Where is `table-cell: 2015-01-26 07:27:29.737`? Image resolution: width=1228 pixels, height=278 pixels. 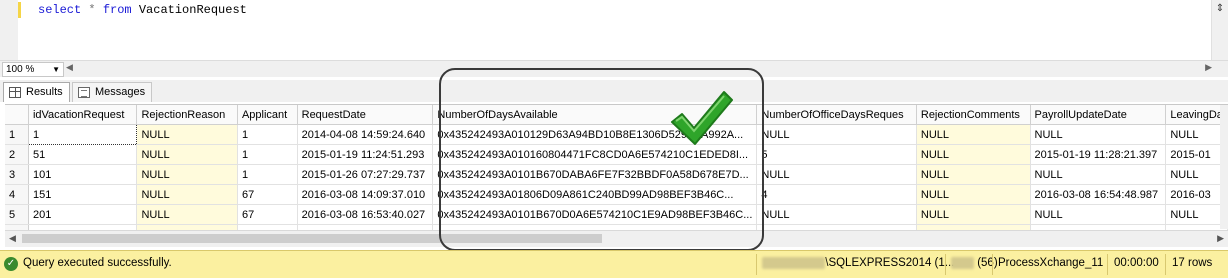 table-cell: 2015-01-26 07:27:29.737 is located at coordinates (365, 174).